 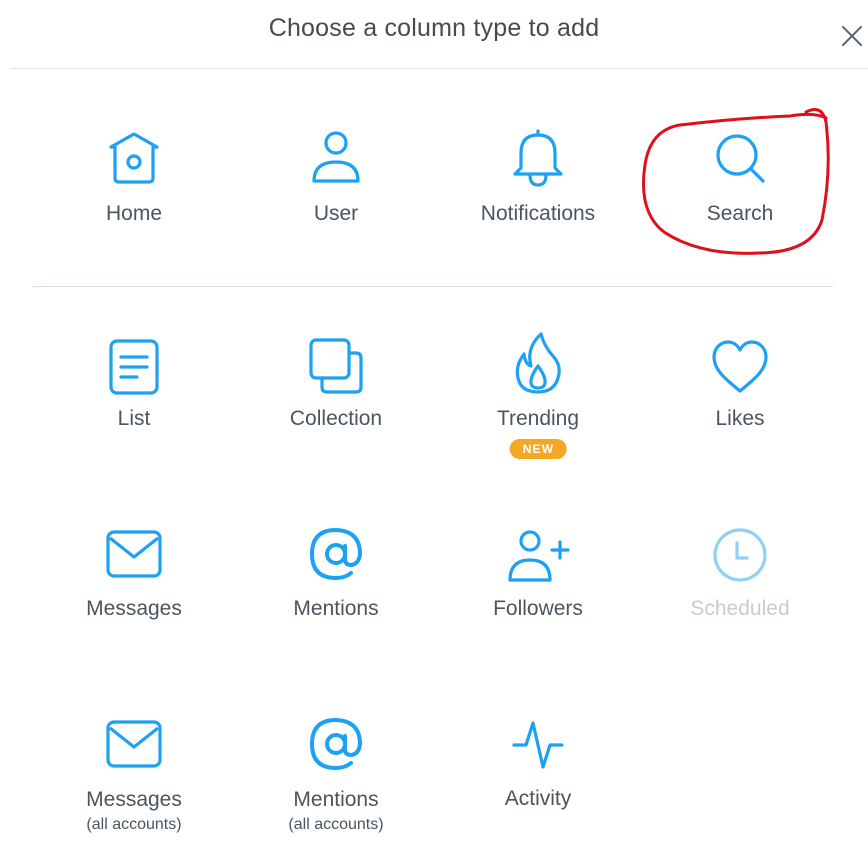 I want to click on header-divider, so click(x=439, y=68).